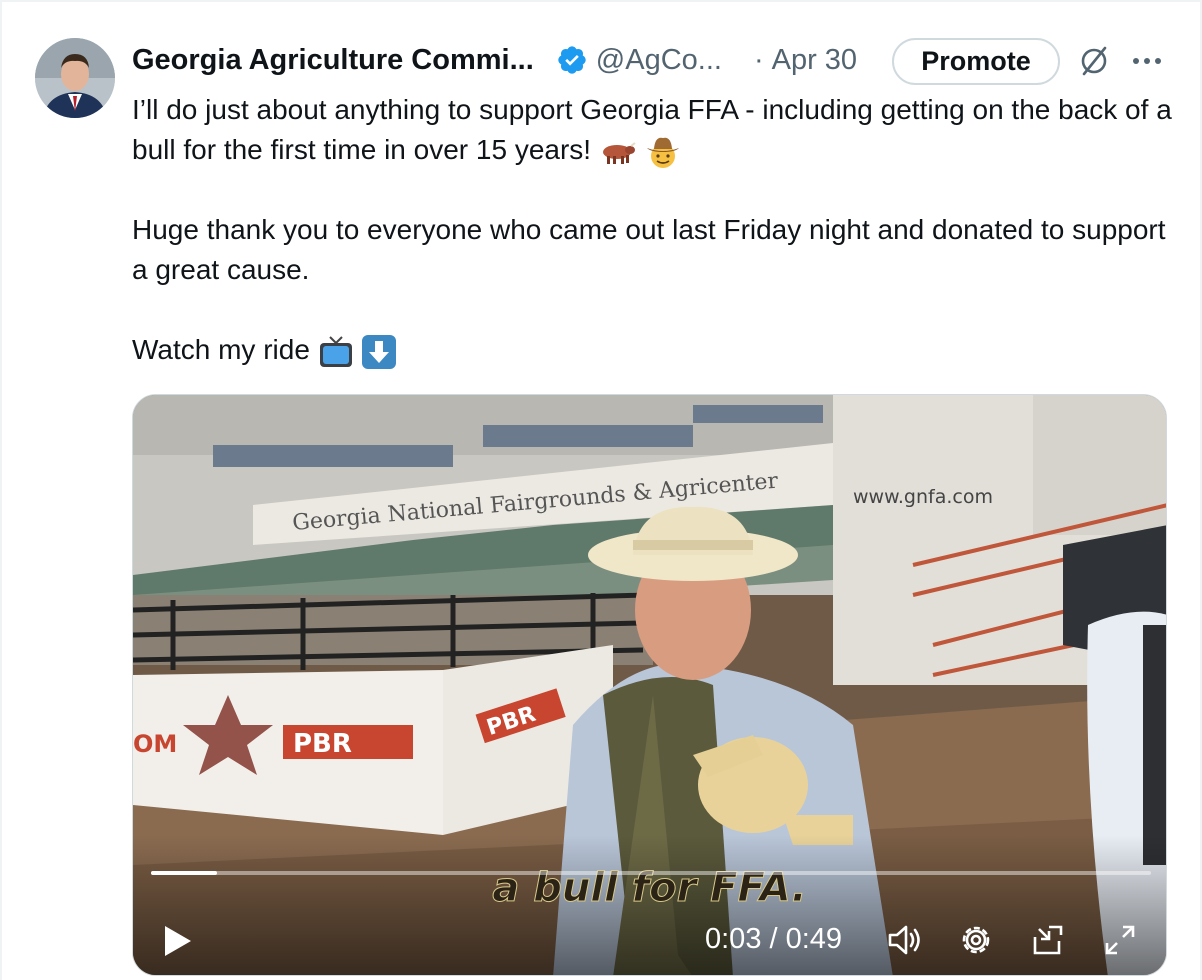  Describe the element at coordinates (652, 350) in the screenshot. I see `tweet-paragraph: Watch my ride` at that location.